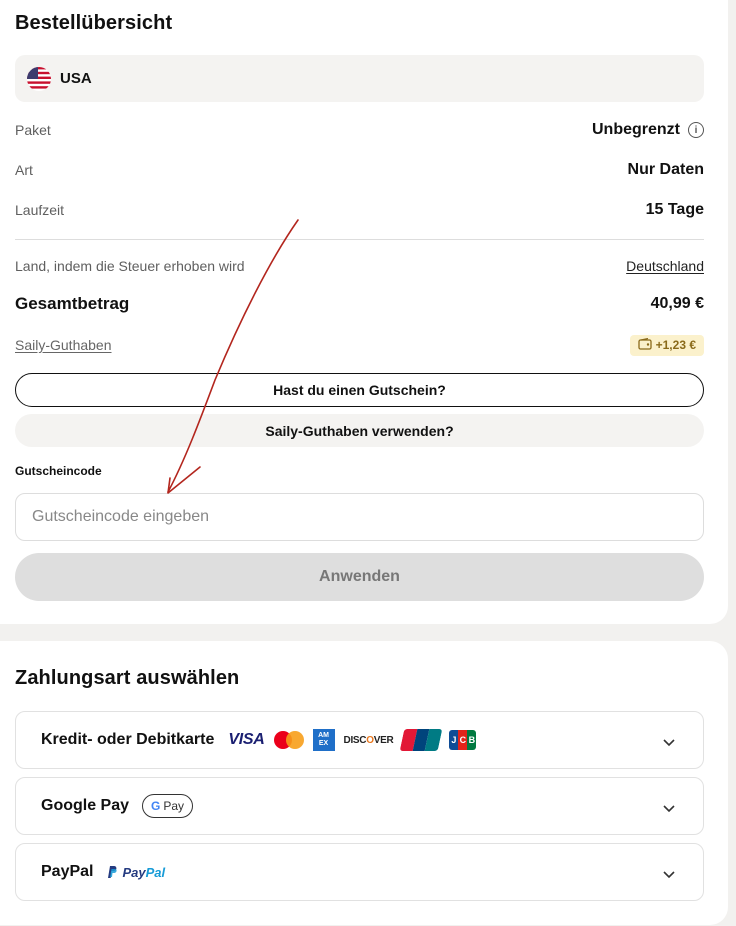 Image resolution: width=736 pixels, height=926 pixels. What do you see at coordinates (72, 303) in the screenshot?
I see `total-label: Gesamtbetrag` at bounding box center [72, 303].